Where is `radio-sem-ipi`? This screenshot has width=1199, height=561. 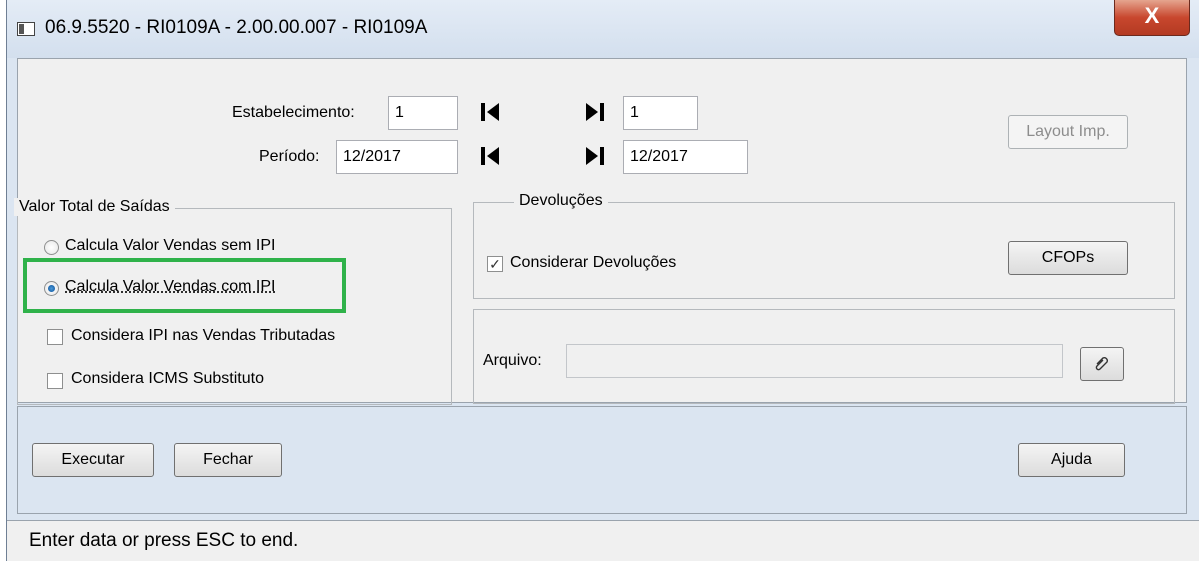
radio-sem-ipi is located at coordinates (51, 247).